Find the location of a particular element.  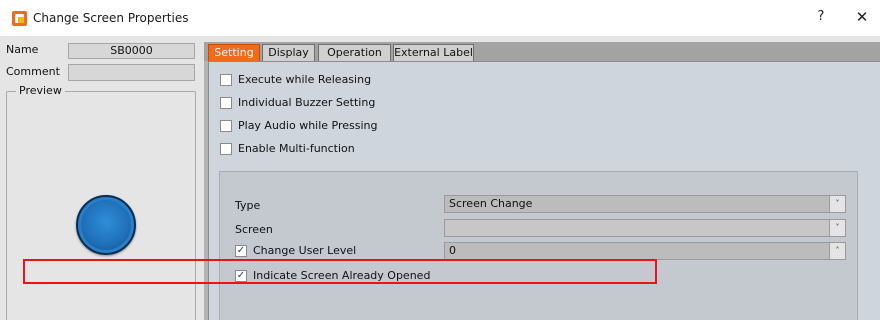

name-field: SB0000 is located at coordinates (131, 51).